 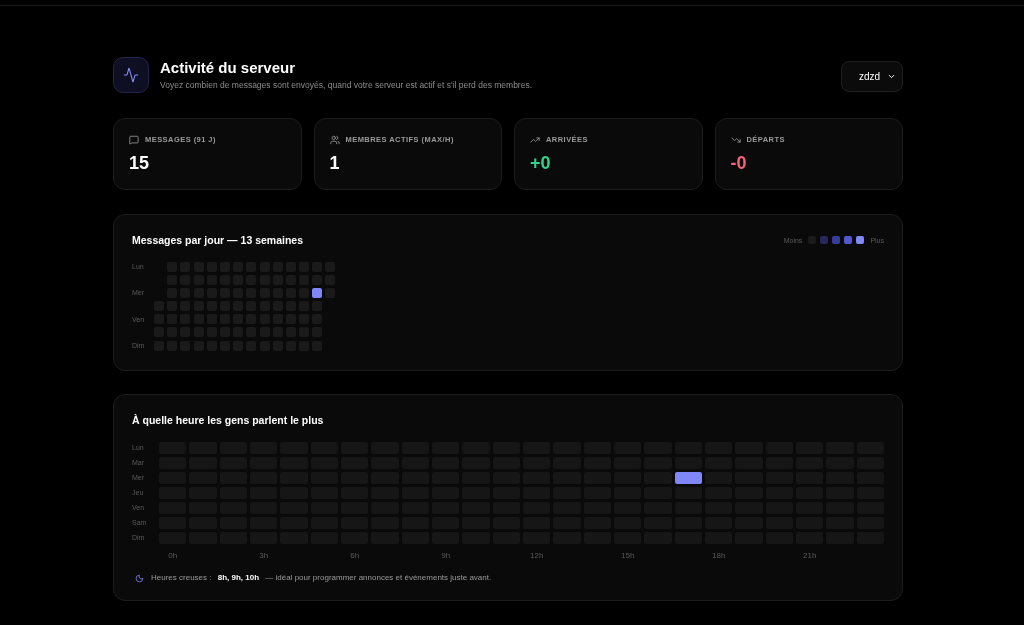 What do you see at coordinates (735, 140) in the screenshot?
I see `trend-down-icon` at bounding box center [735, 140].